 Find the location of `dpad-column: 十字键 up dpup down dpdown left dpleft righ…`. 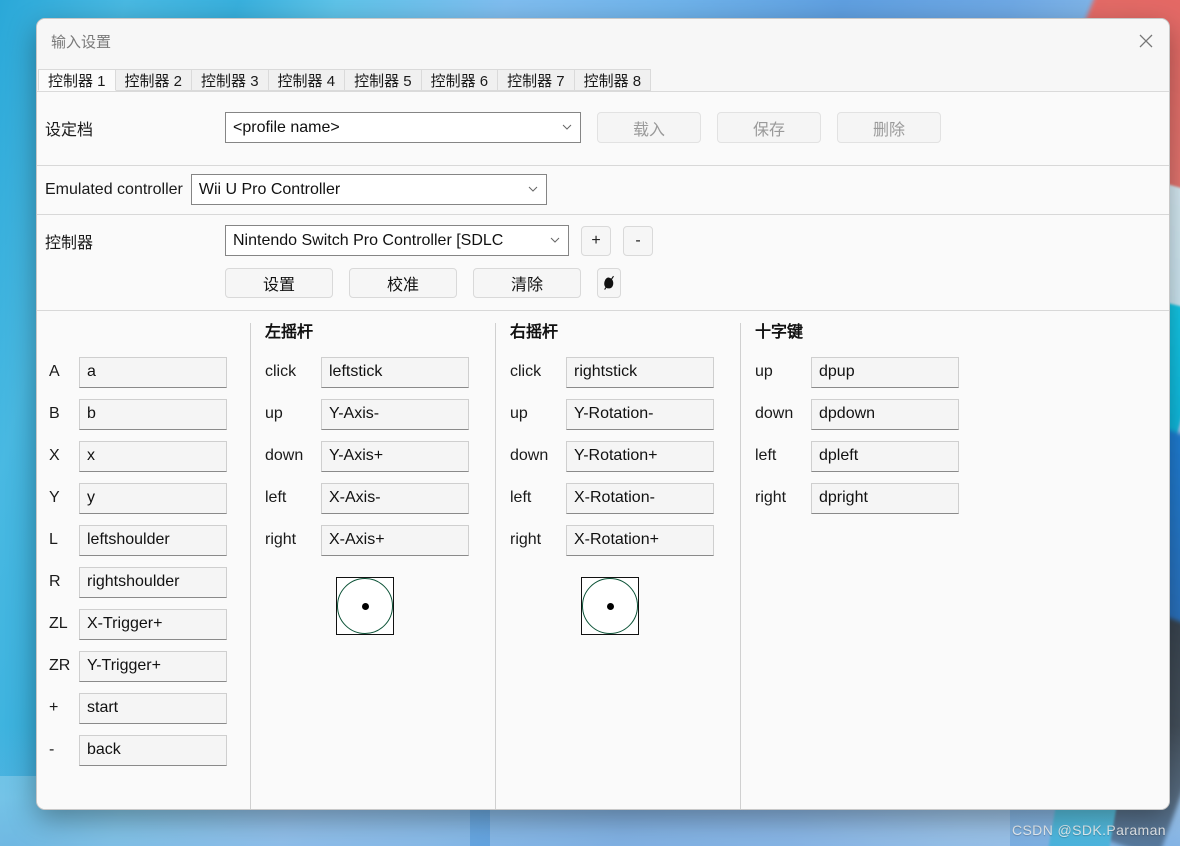

dpad-column: 十字键 up dpup down dpdown left dpleft righ… is located at coordinates (867, 566).